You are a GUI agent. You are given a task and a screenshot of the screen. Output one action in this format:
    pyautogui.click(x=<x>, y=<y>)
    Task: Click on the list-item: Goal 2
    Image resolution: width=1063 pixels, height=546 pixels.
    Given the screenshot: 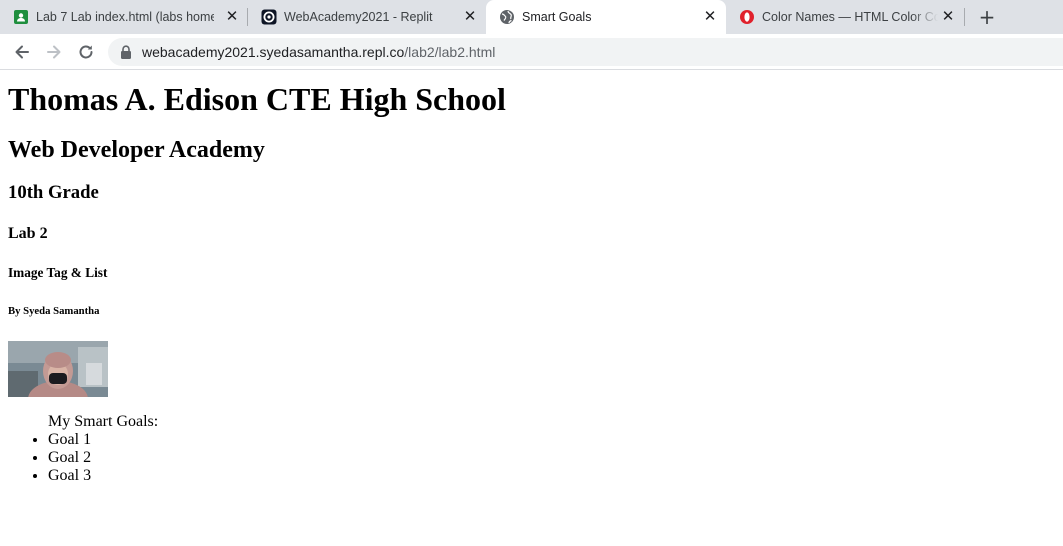 What is the action you would take?
    pyautogui.click(x=553, y=458)
    